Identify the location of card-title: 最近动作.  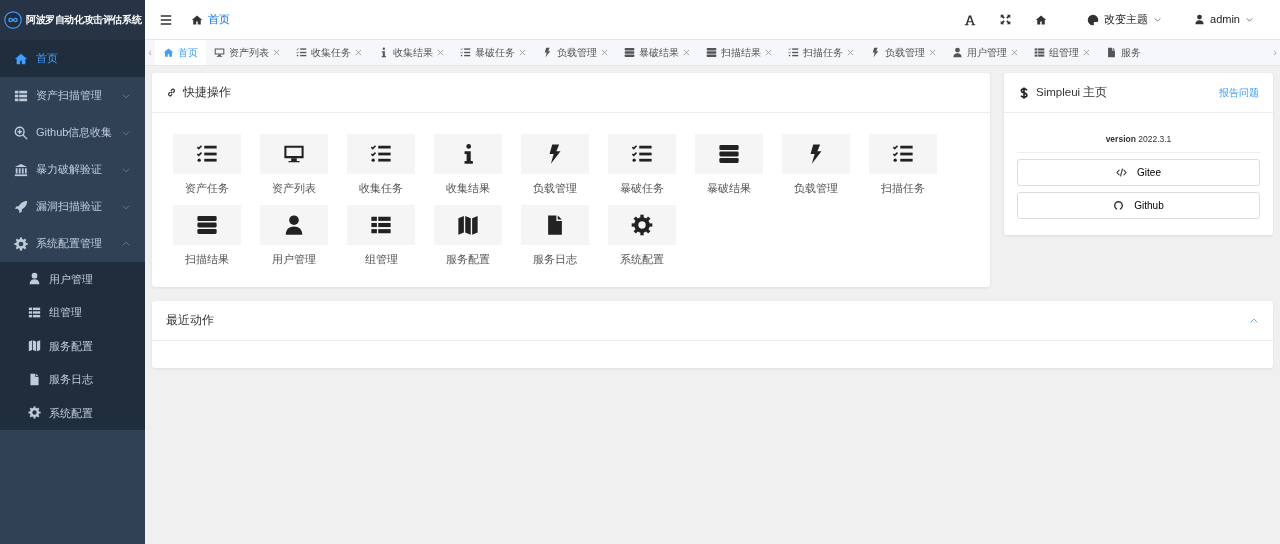
(190, 320).